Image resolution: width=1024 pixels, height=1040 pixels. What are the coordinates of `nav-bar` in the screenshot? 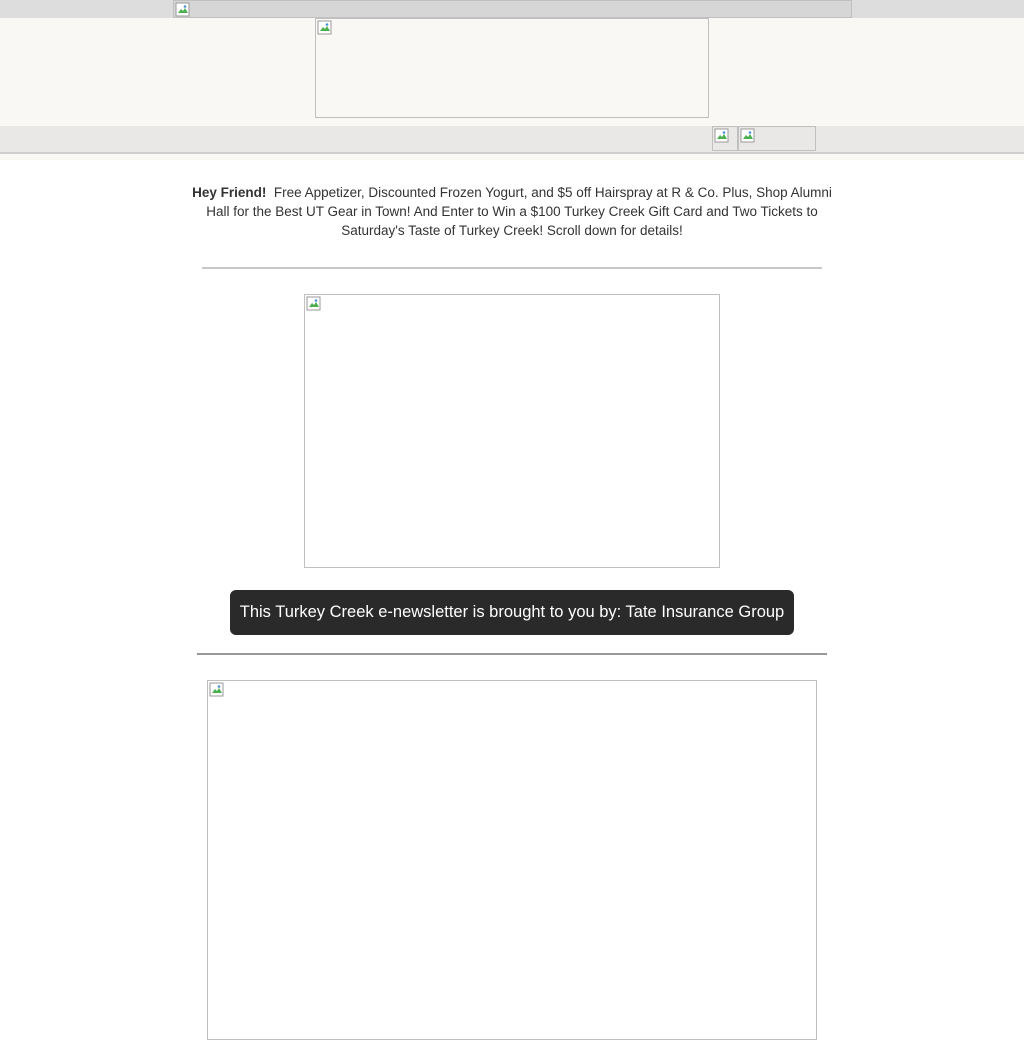 It's located at (512, 140).